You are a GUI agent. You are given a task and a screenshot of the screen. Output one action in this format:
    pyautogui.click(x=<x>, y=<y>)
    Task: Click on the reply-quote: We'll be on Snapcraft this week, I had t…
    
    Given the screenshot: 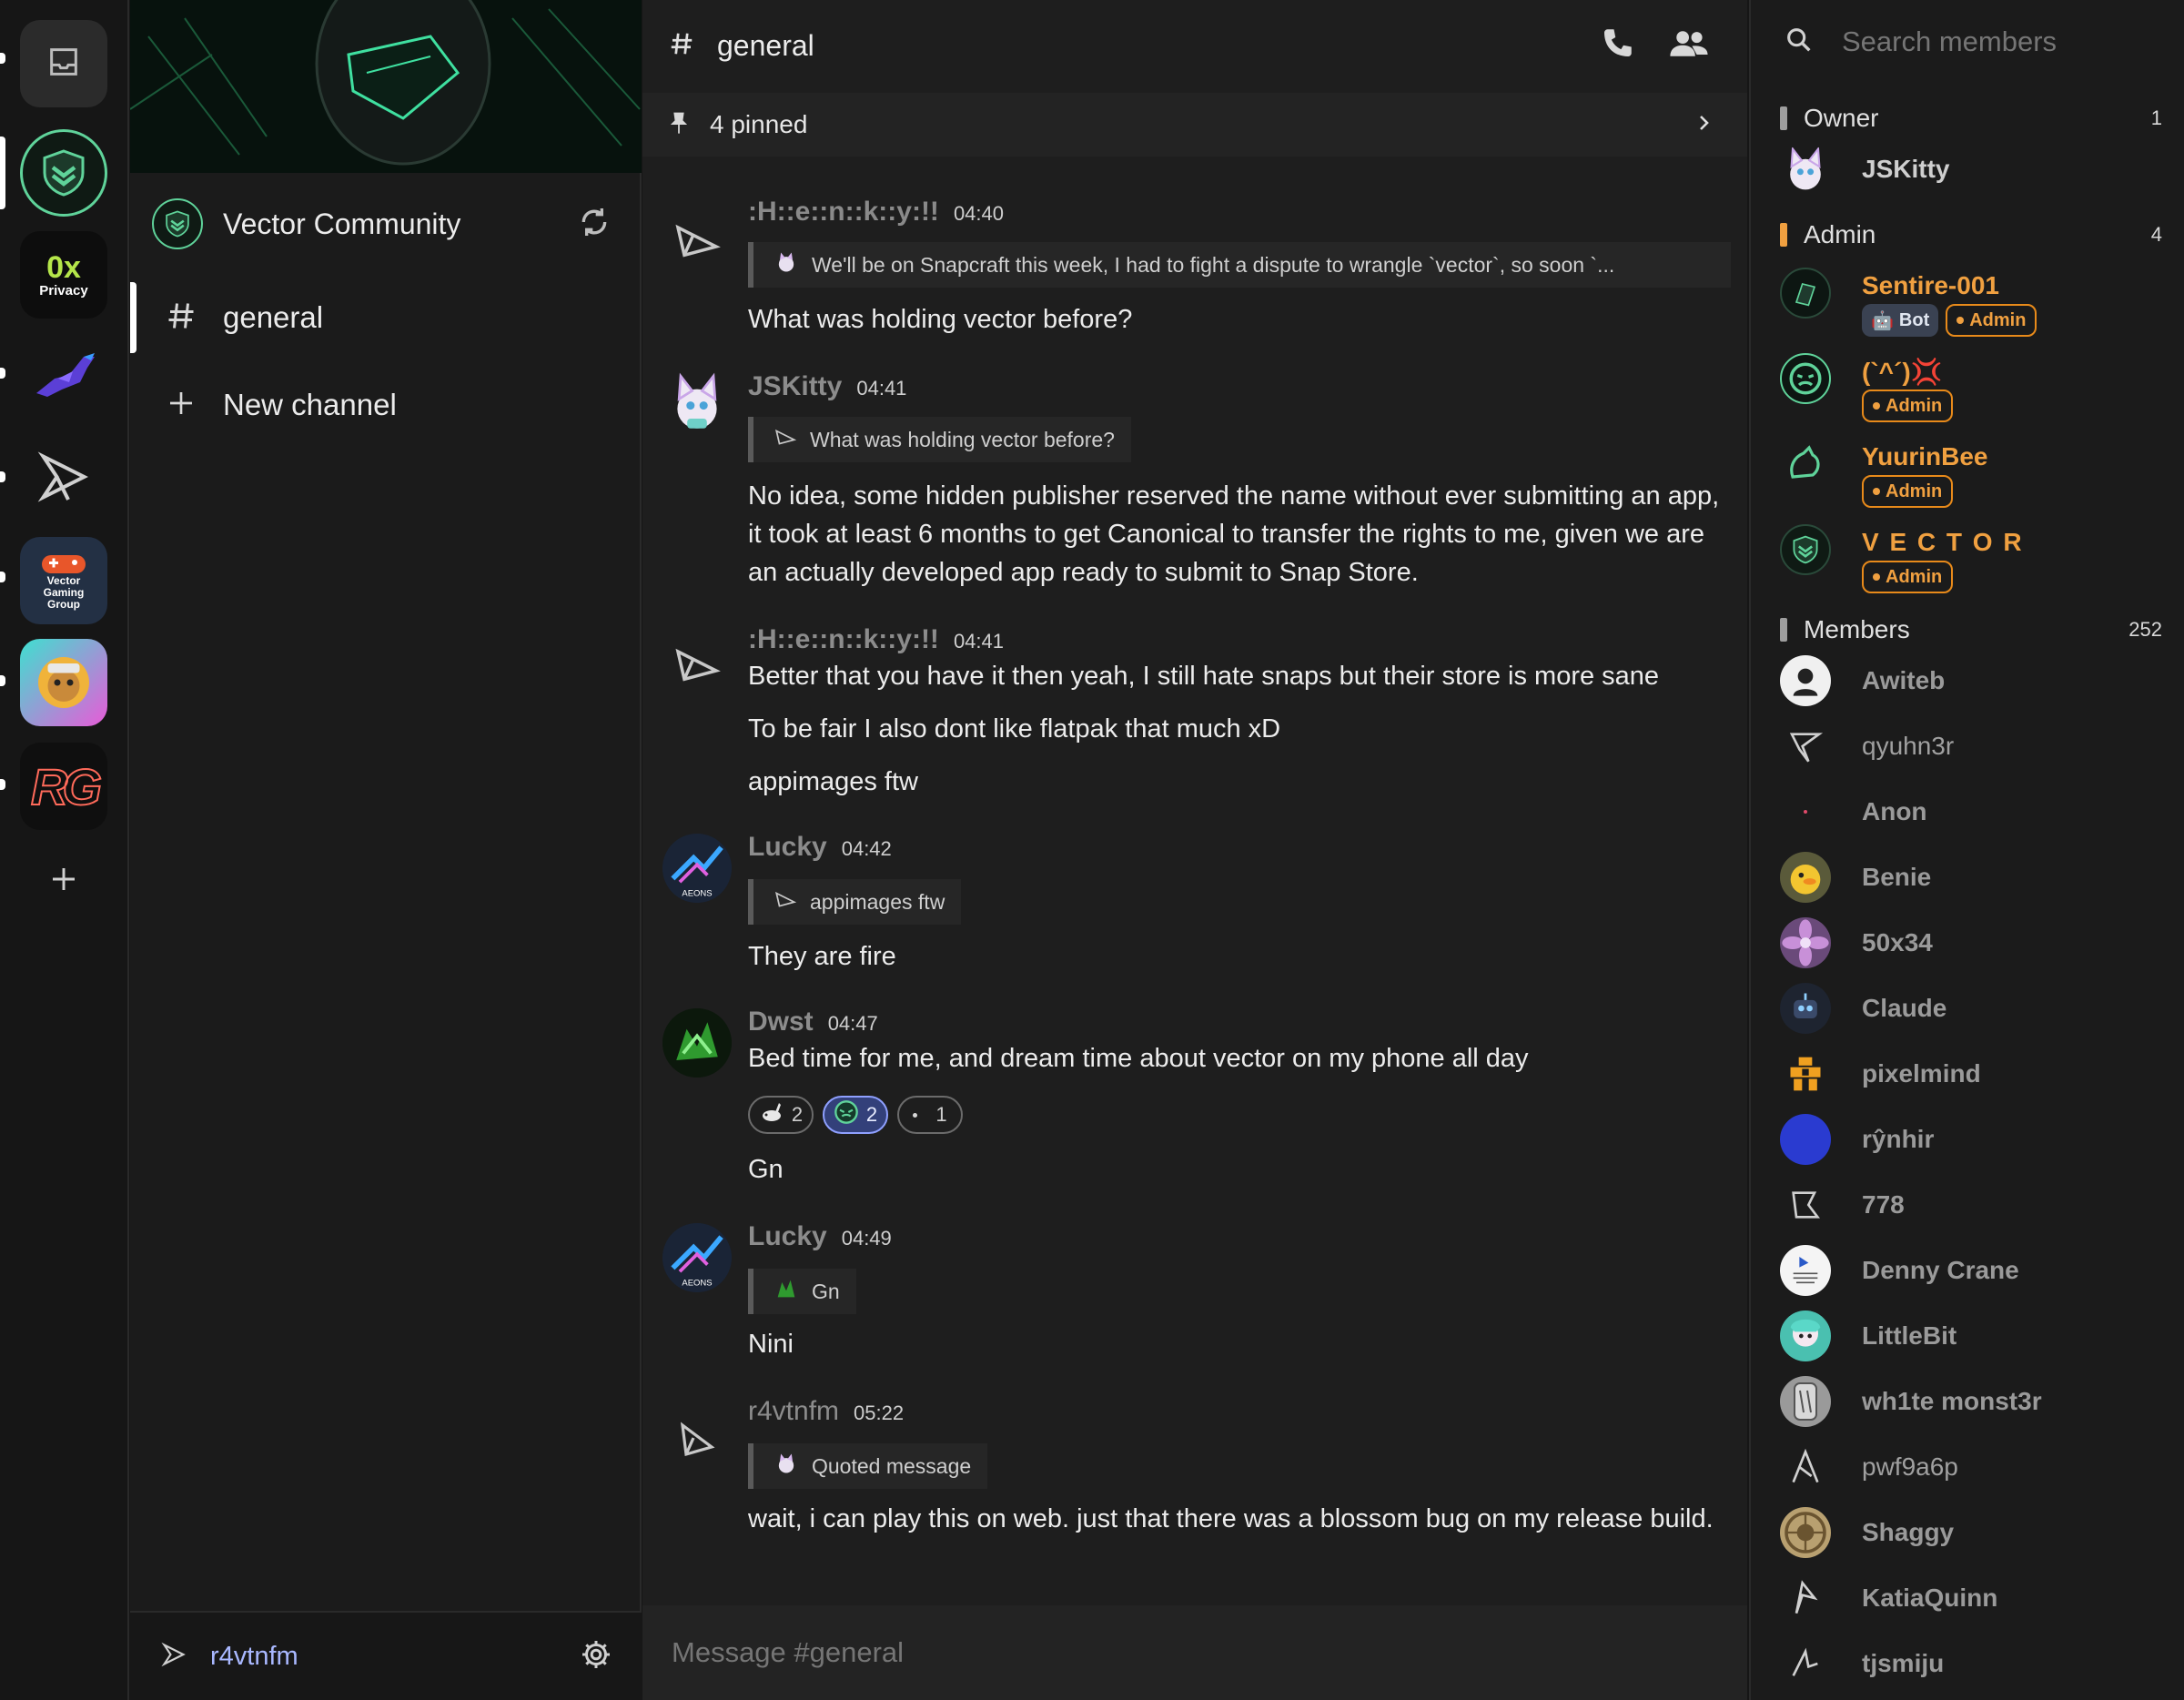 What is the action you would take?
    pyautogui.click(x=1240, y=265)
    